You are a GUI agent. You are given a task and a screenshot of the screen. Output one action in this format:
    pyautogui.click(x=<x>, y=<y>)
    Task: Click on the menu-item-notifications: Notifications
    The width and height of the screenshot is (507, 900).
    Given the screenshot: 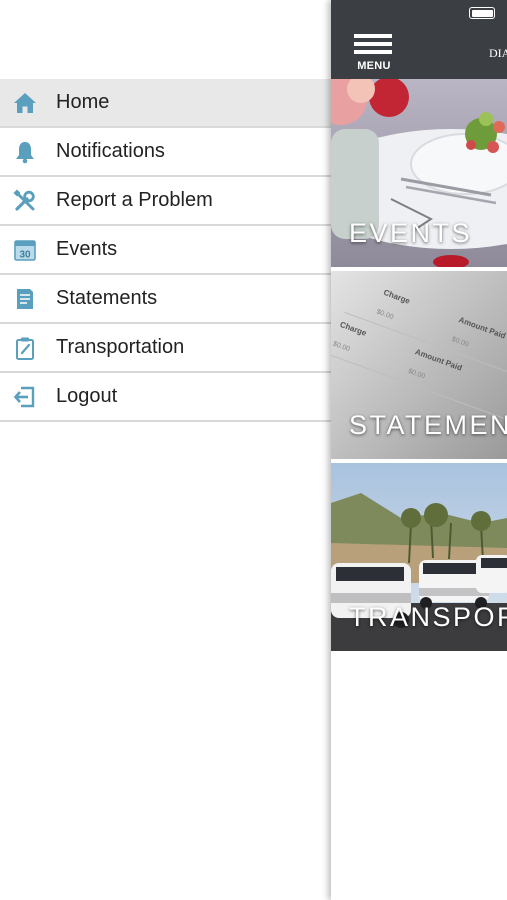 What is the action you would take?
    pyautogui.click(x=165, y=152)
    